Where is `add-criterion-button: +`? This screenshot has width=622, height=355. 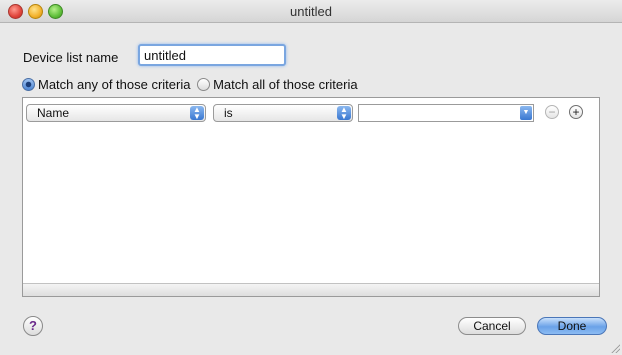
add-criterion-button: + is located at coordinates (576, 112).